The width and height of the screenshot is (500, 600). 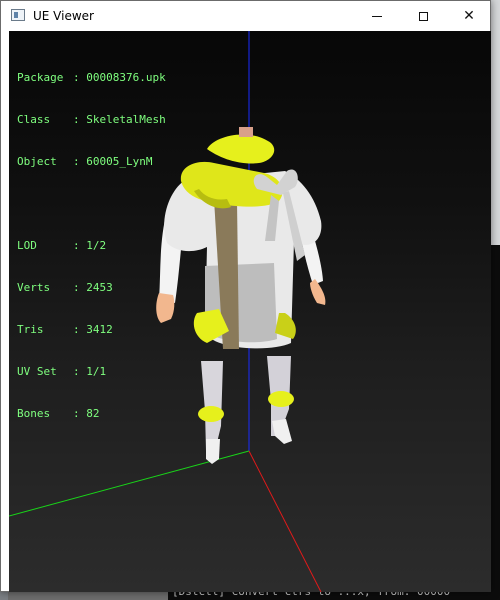 I want to click on tris-value: 3412, so click(x=99, y=329).